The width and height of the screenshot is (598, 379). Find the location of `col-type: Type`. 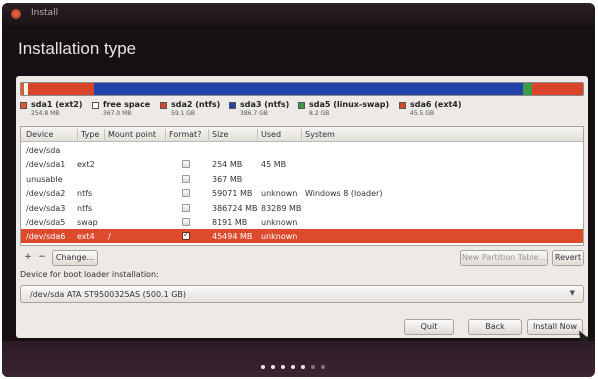

col-type: Type is located at coordinates (90, 134).